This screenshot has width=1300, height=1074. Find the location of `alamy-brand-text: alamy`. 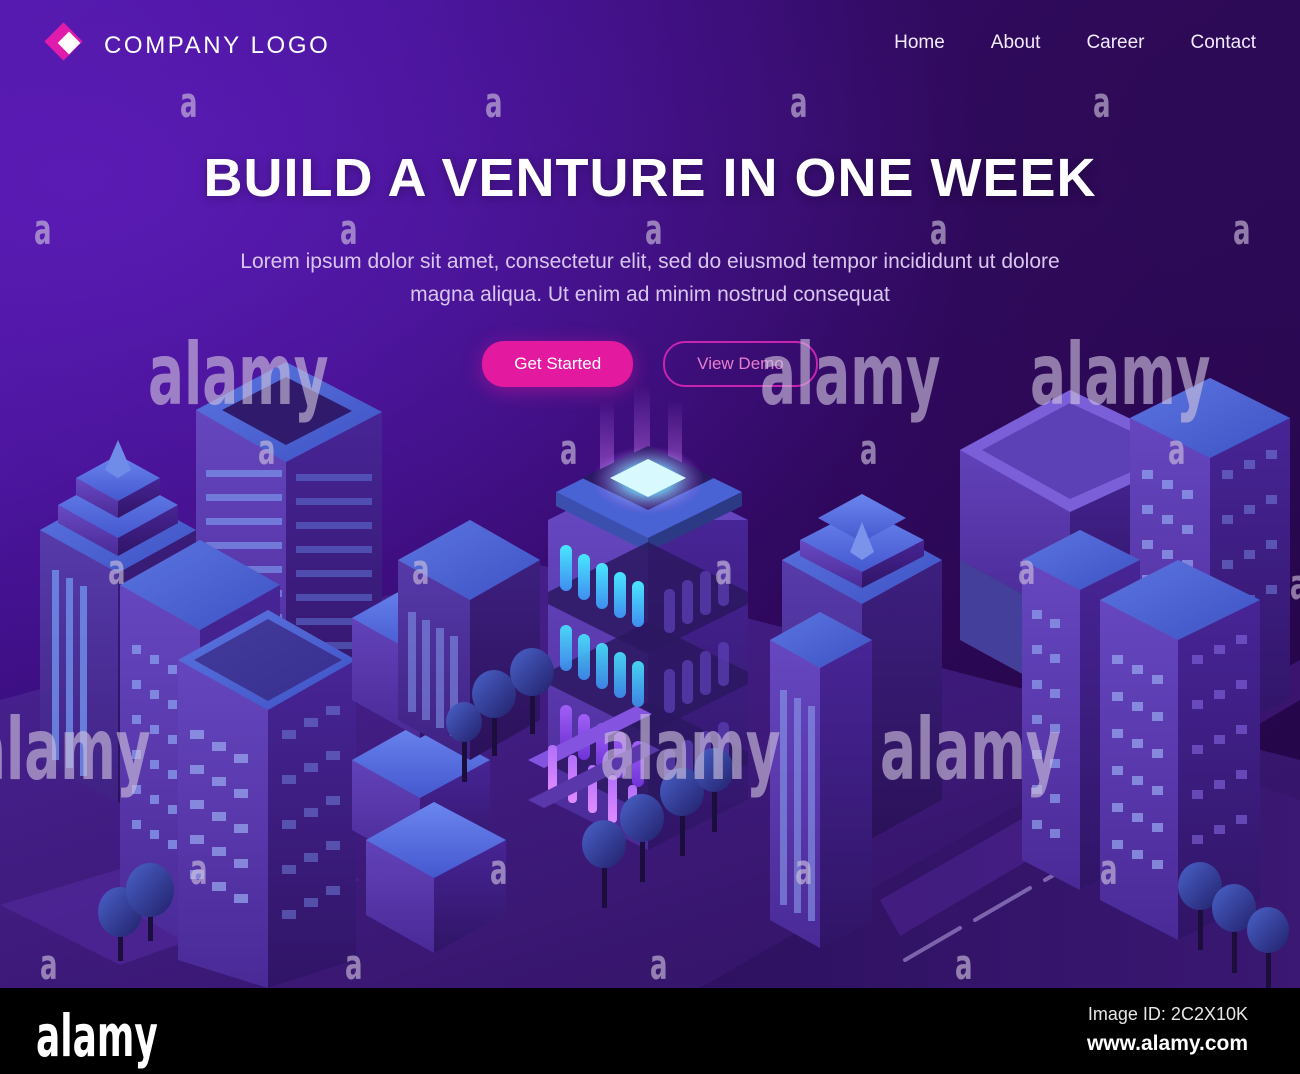

alamy-brand-text: alamy is located at coordinates (97, 1036).